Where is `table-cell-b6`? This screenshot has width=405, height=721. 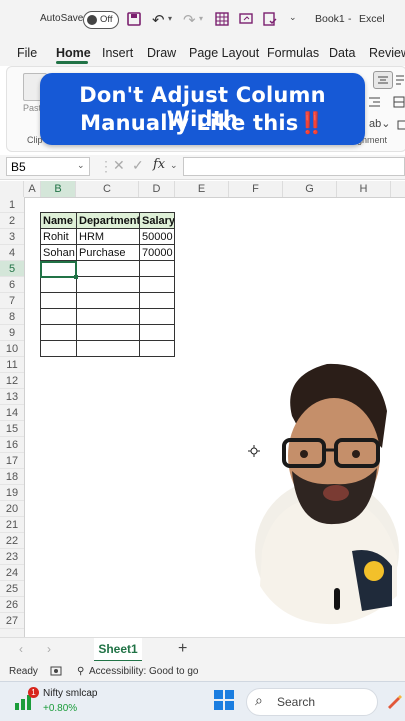
table-cell-b6 is located at coordinates (58, 284).